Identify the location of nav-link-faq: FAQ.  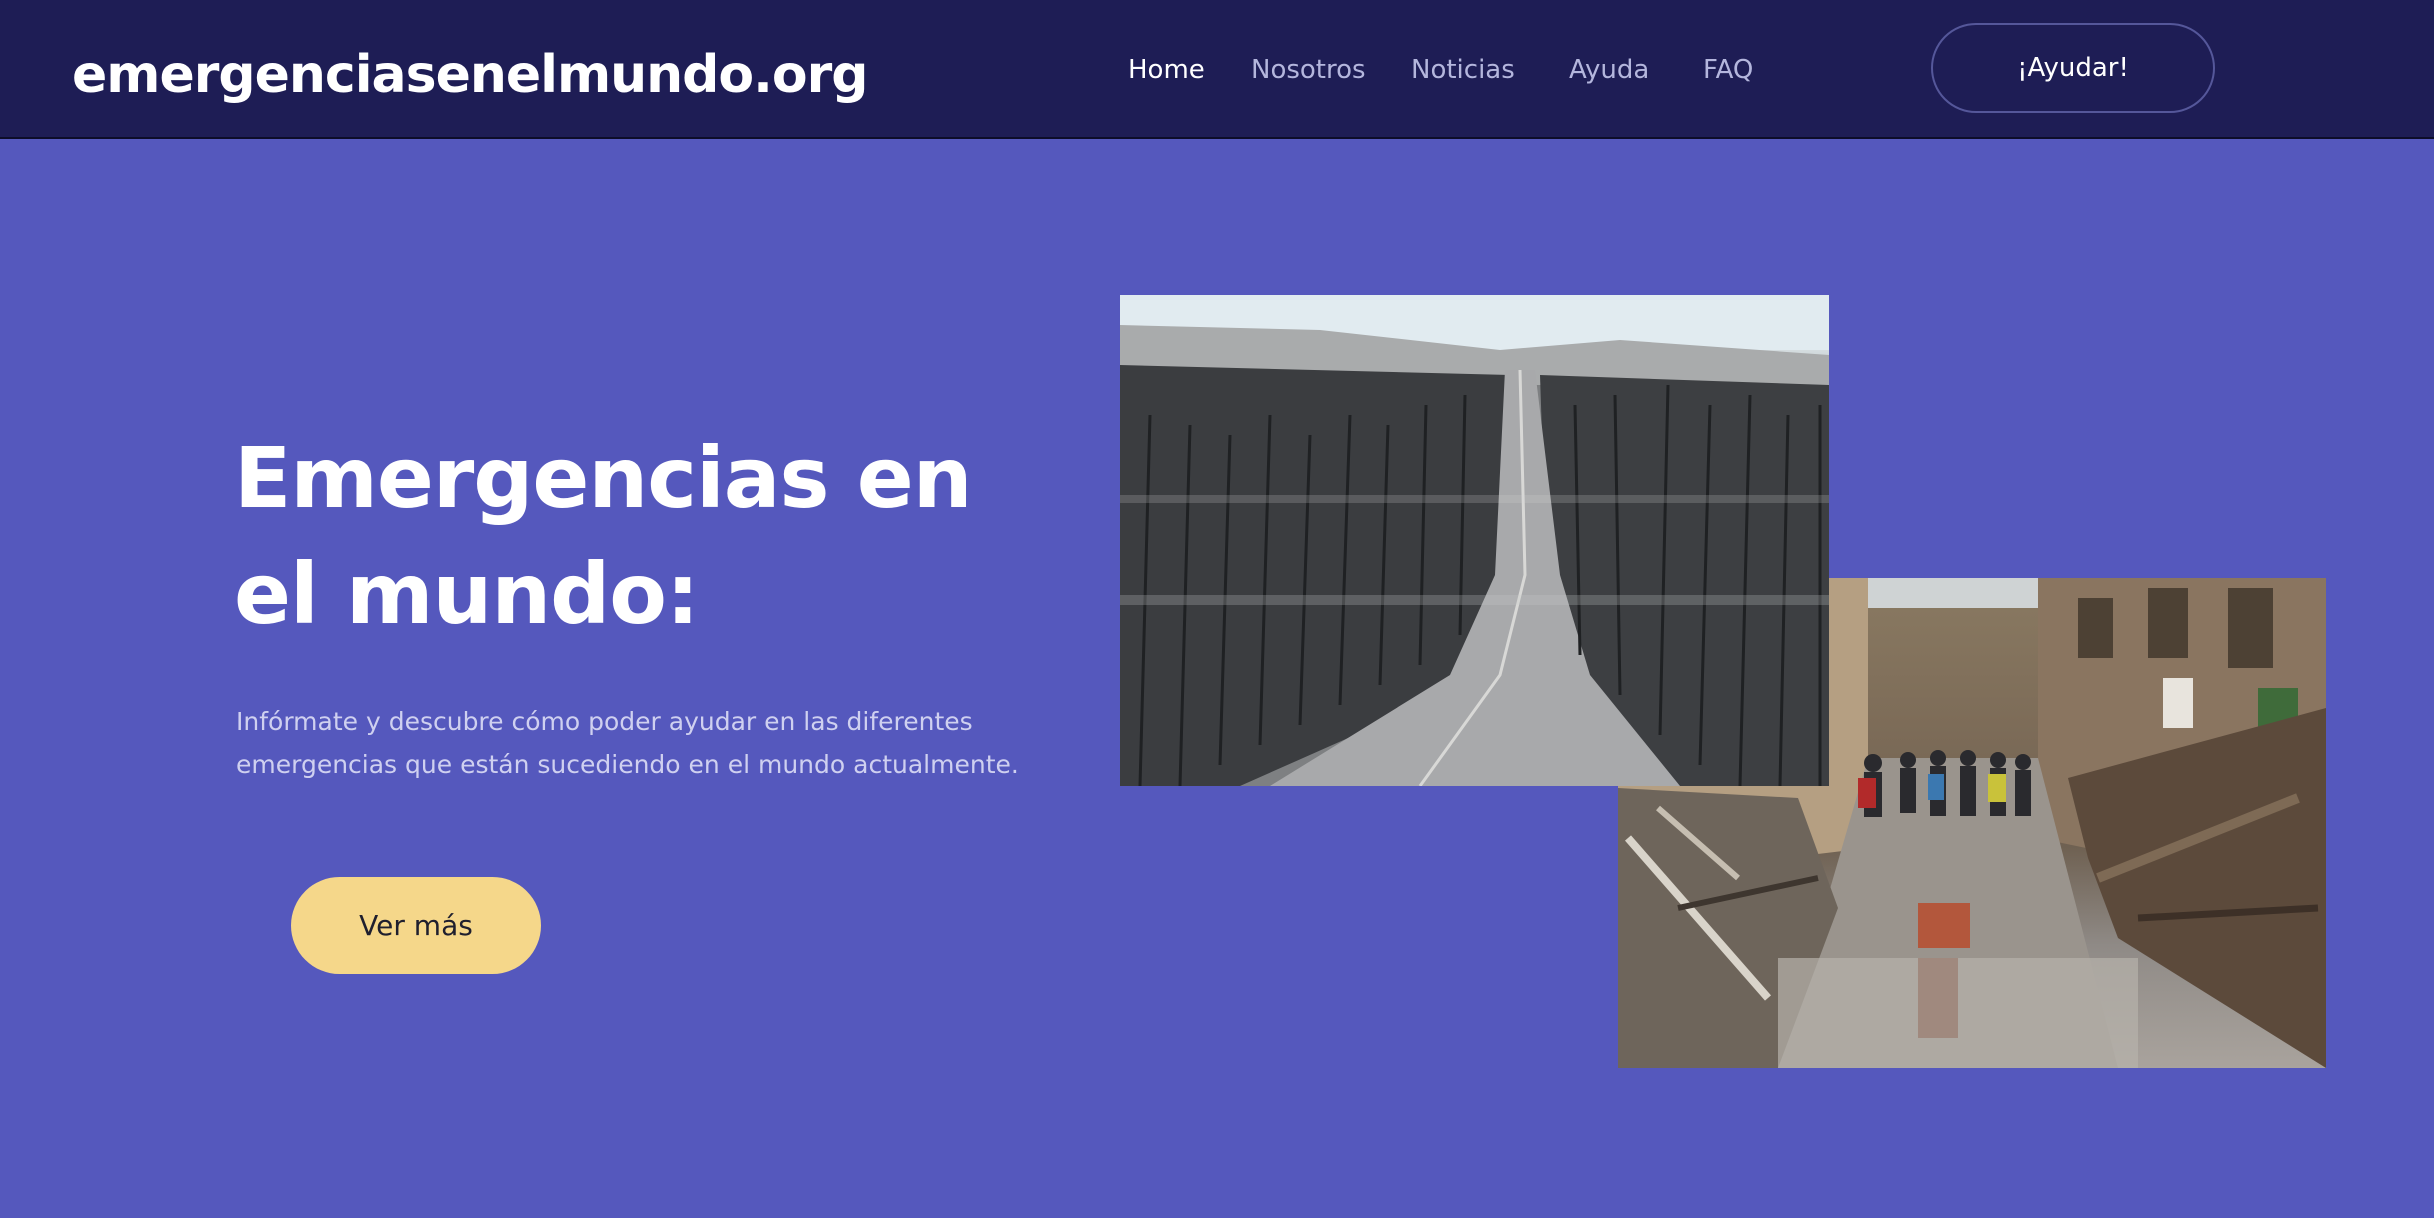
(1728, 70).